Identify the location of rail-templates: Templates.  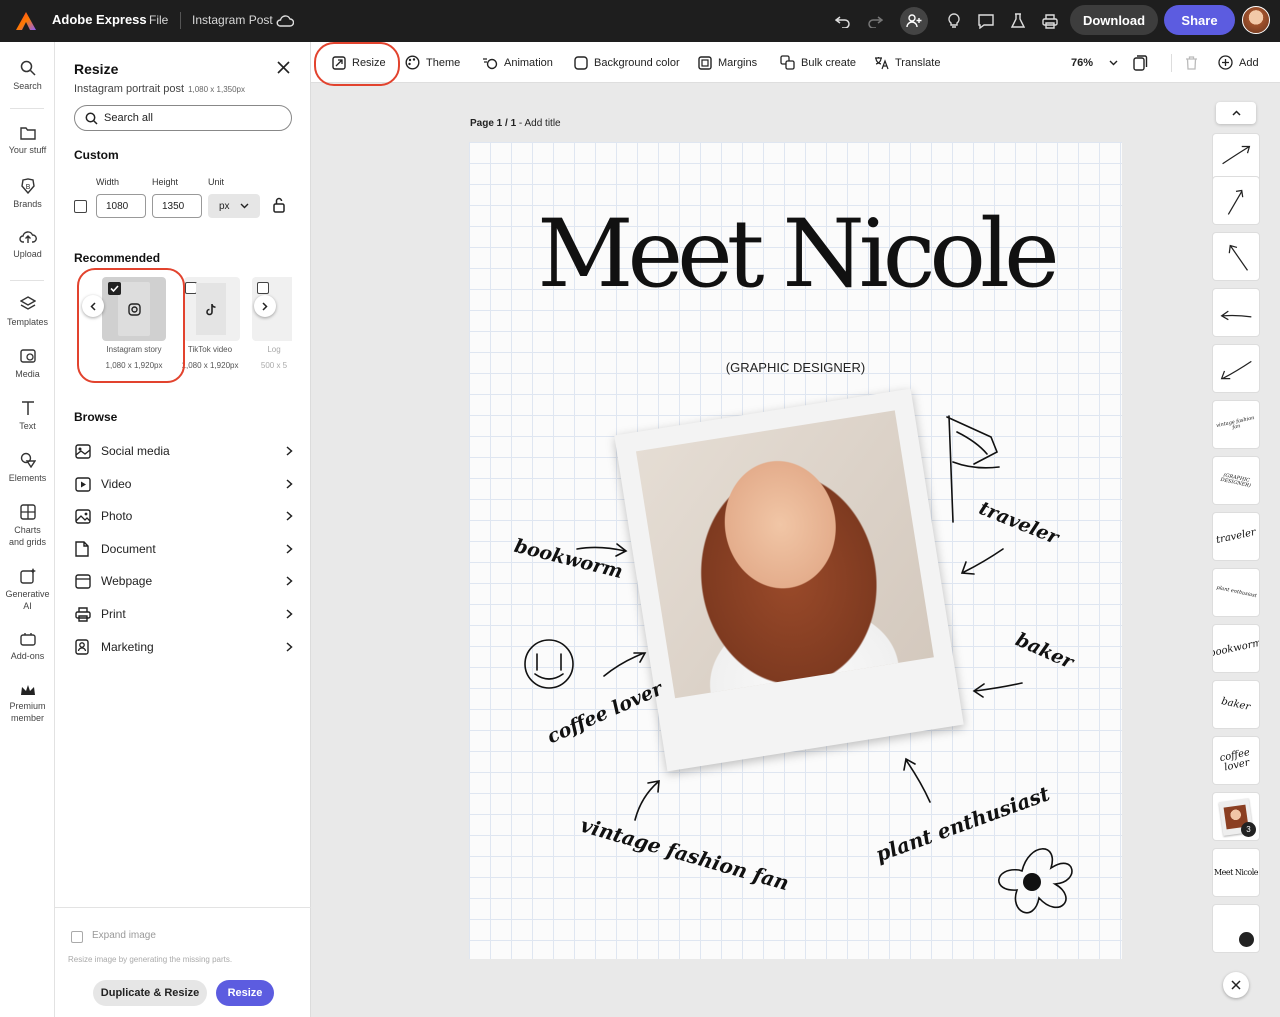
(27, 312).